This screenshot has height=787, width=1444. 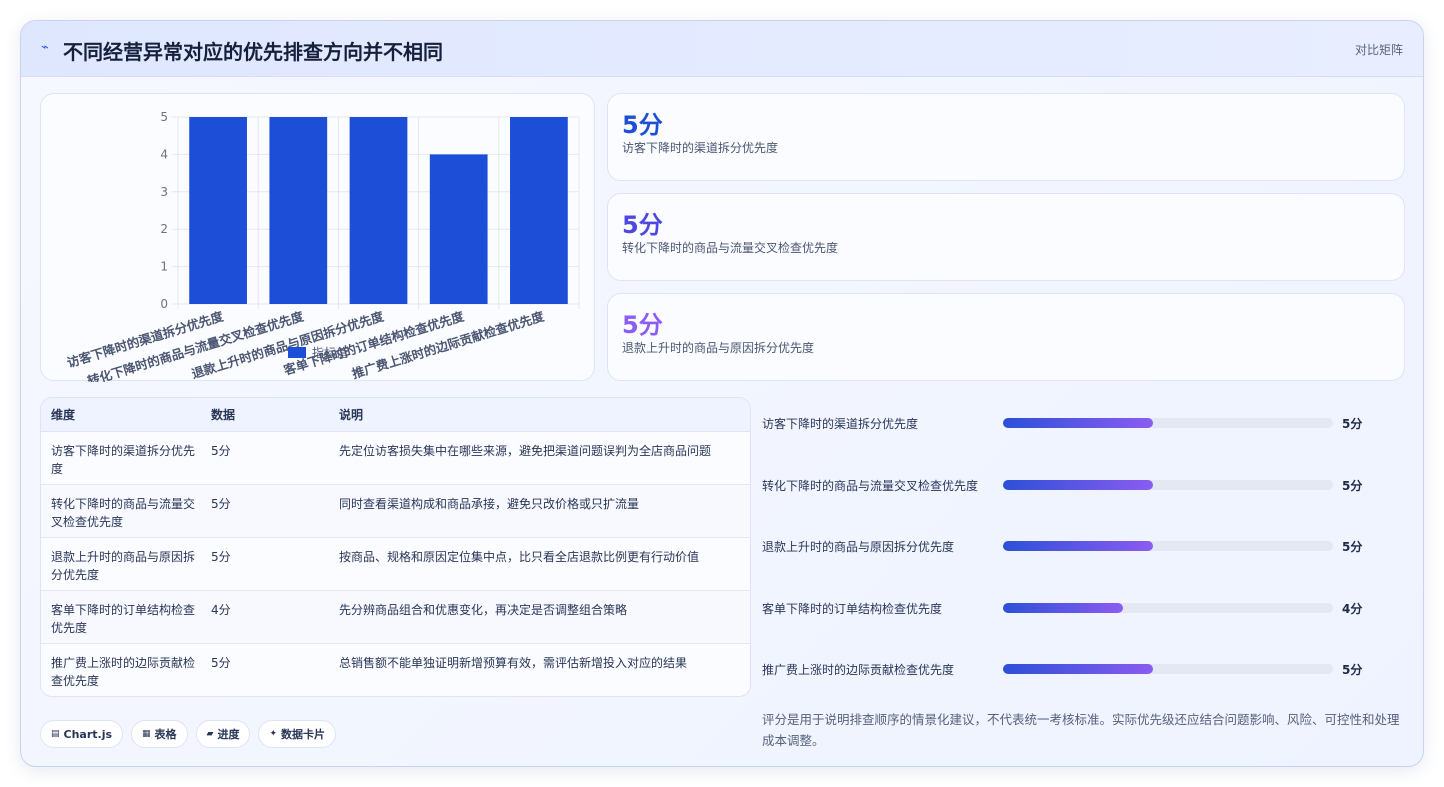 What do you see at coordinates (221, 609) in the screenshot?
I see `table-cell: 4分` at bounding box center [221, 609].